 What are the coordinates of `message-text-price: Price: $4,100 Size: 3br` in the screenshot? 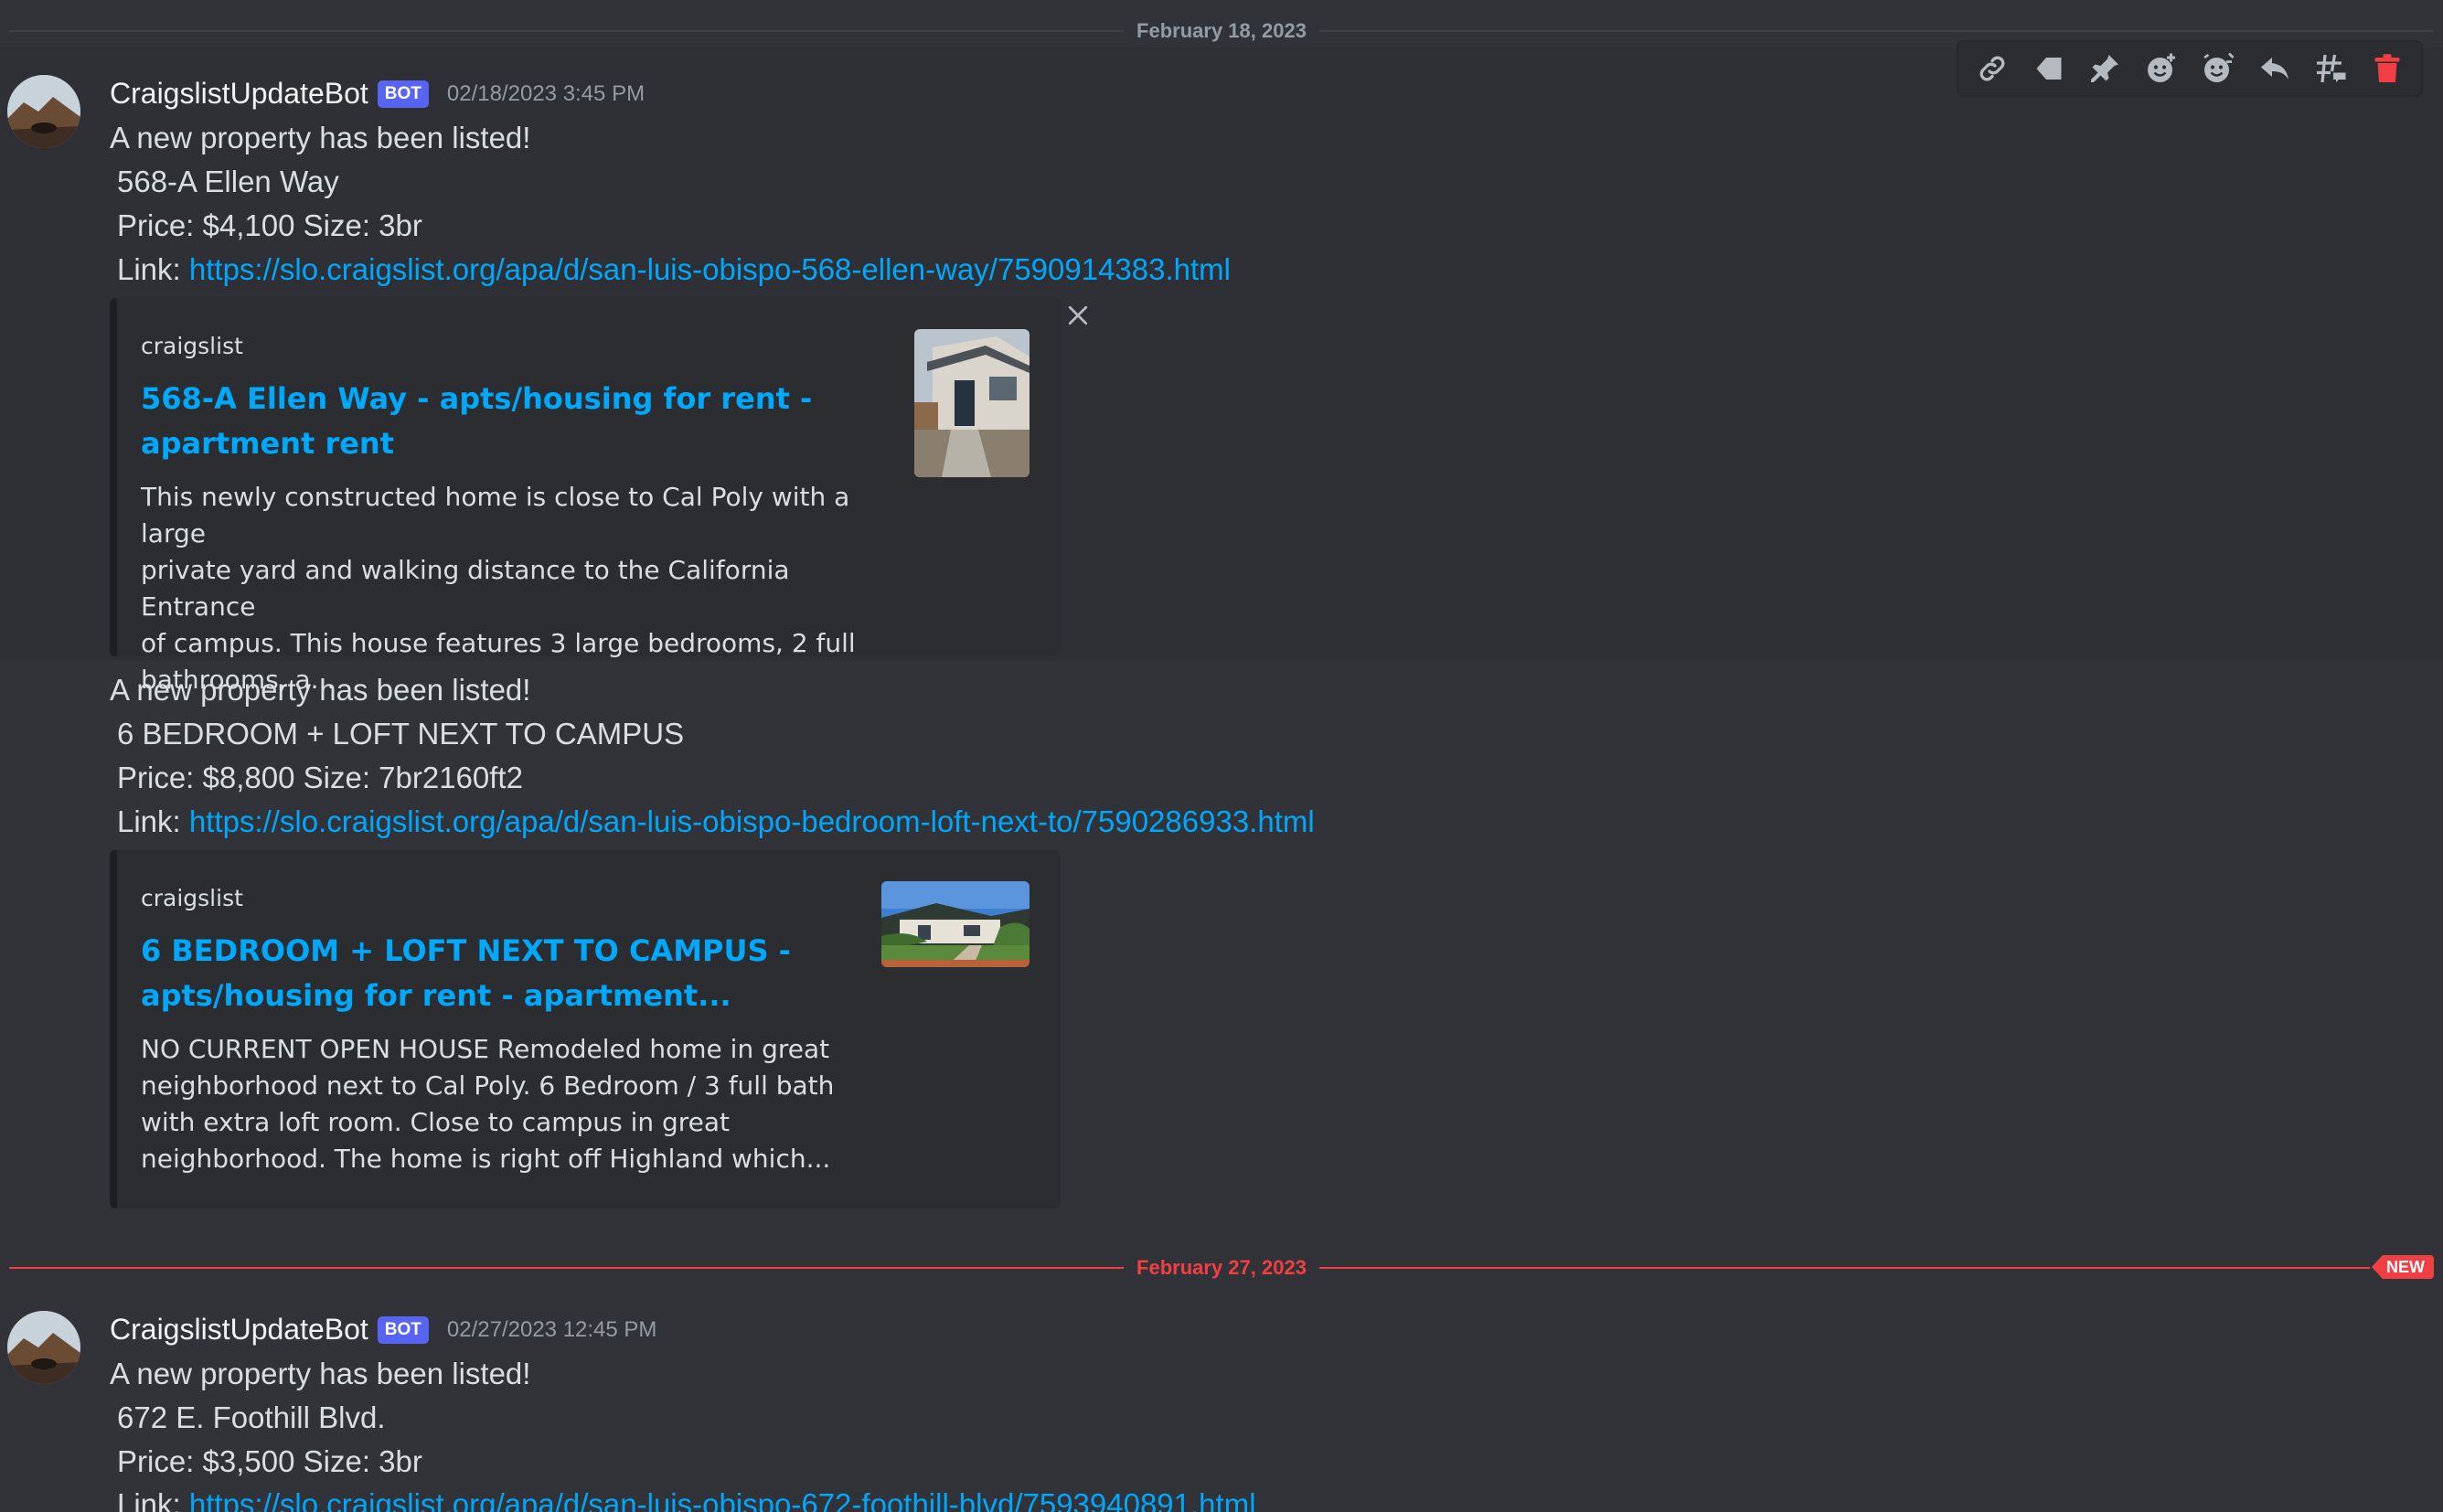 It's located at (269, 225).